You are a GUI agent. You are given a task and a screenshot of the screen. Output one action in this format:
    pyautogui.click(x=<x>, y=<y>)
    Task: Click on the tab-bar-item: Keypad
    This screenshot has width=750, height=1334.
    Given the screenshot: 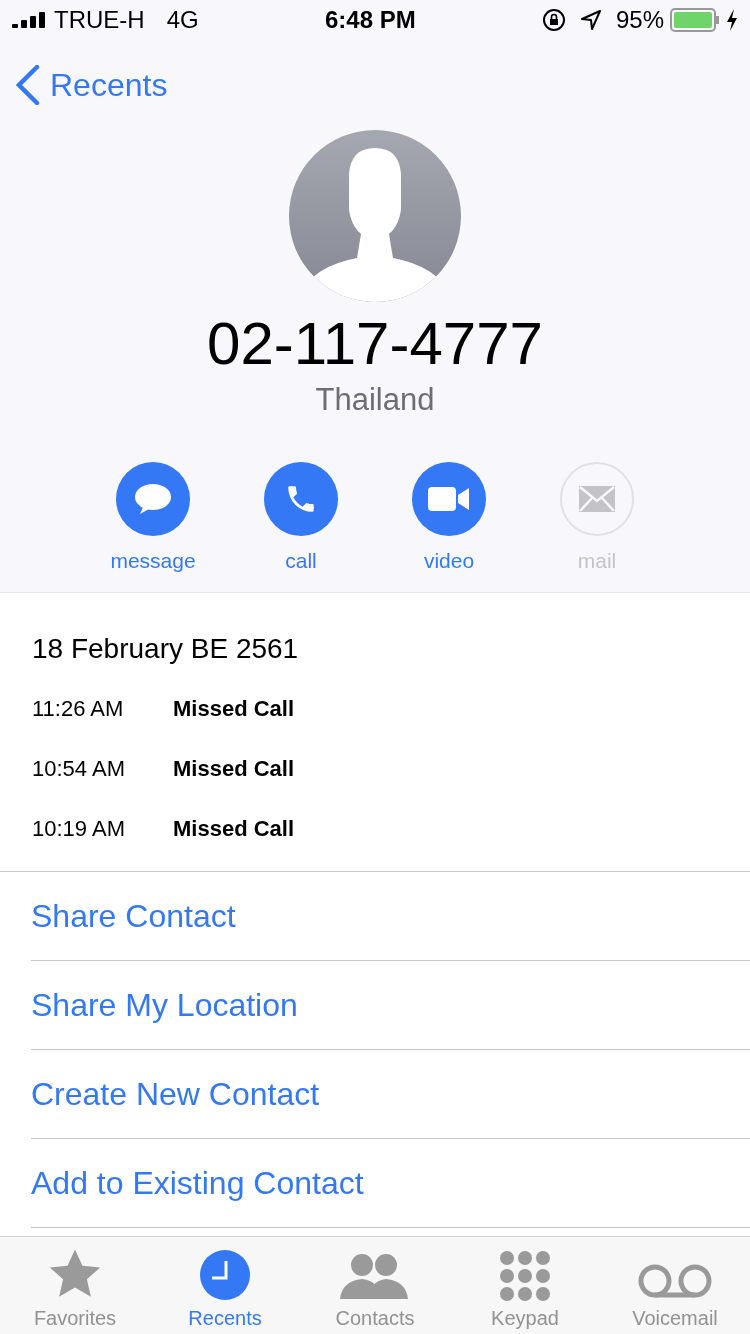 What is the action you would take?
    pyautogui.click(x=525, y=1285)
    